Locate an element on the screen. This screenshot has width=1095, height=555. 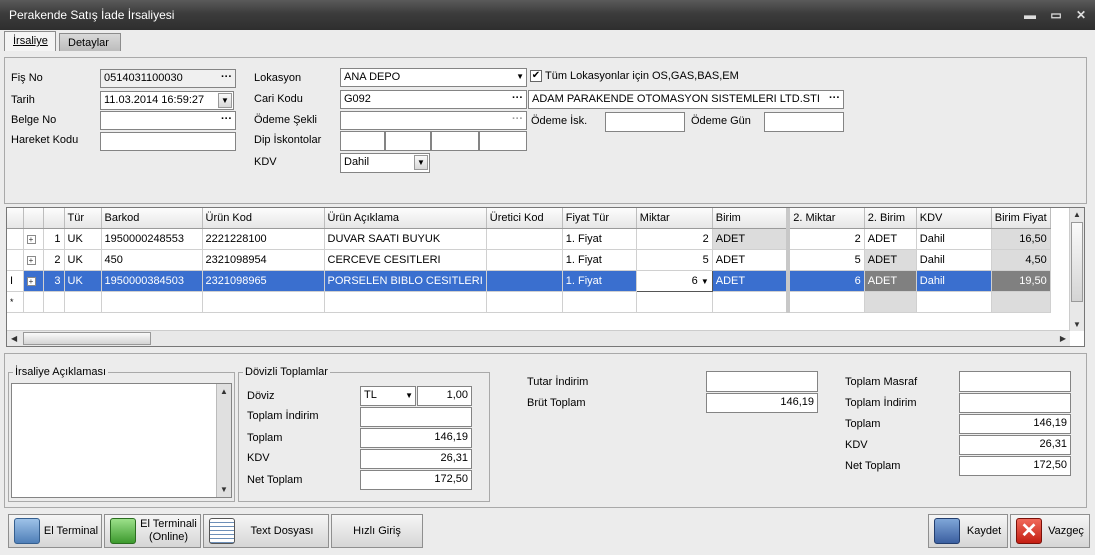
kdv-label: KDV is located at coordinates (265, 162).